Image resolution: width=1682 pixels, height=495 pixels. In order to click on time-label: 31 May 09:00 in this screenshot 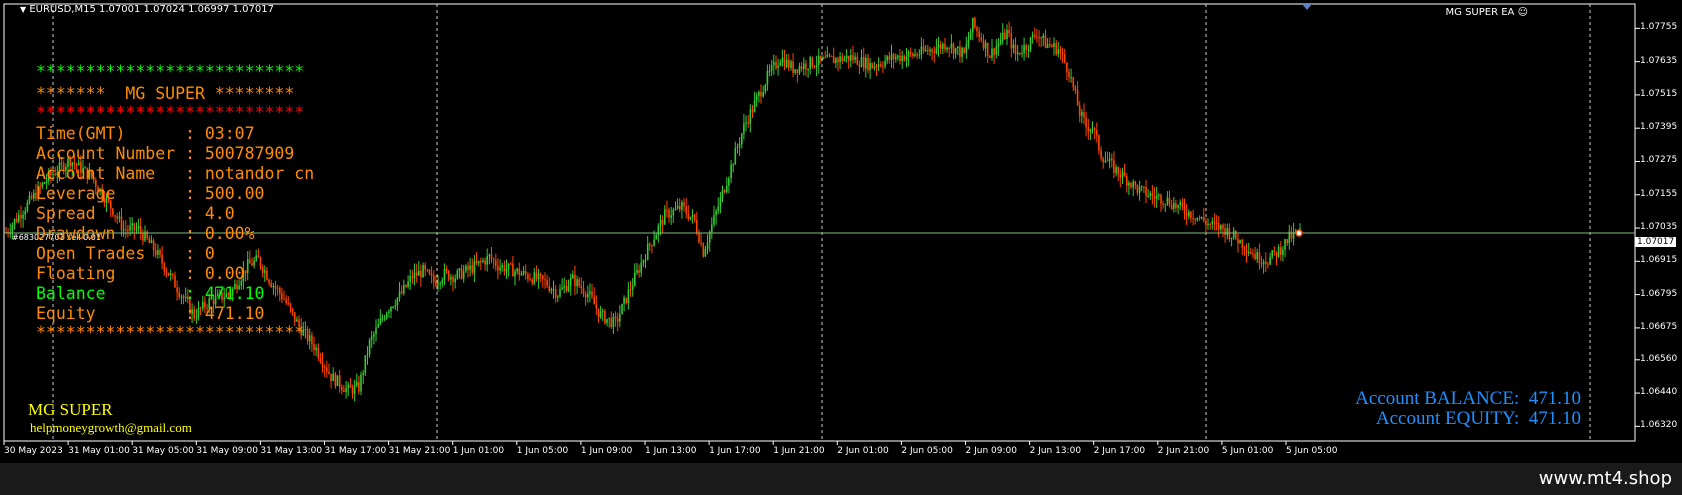, I will do `click(227, 451)`.